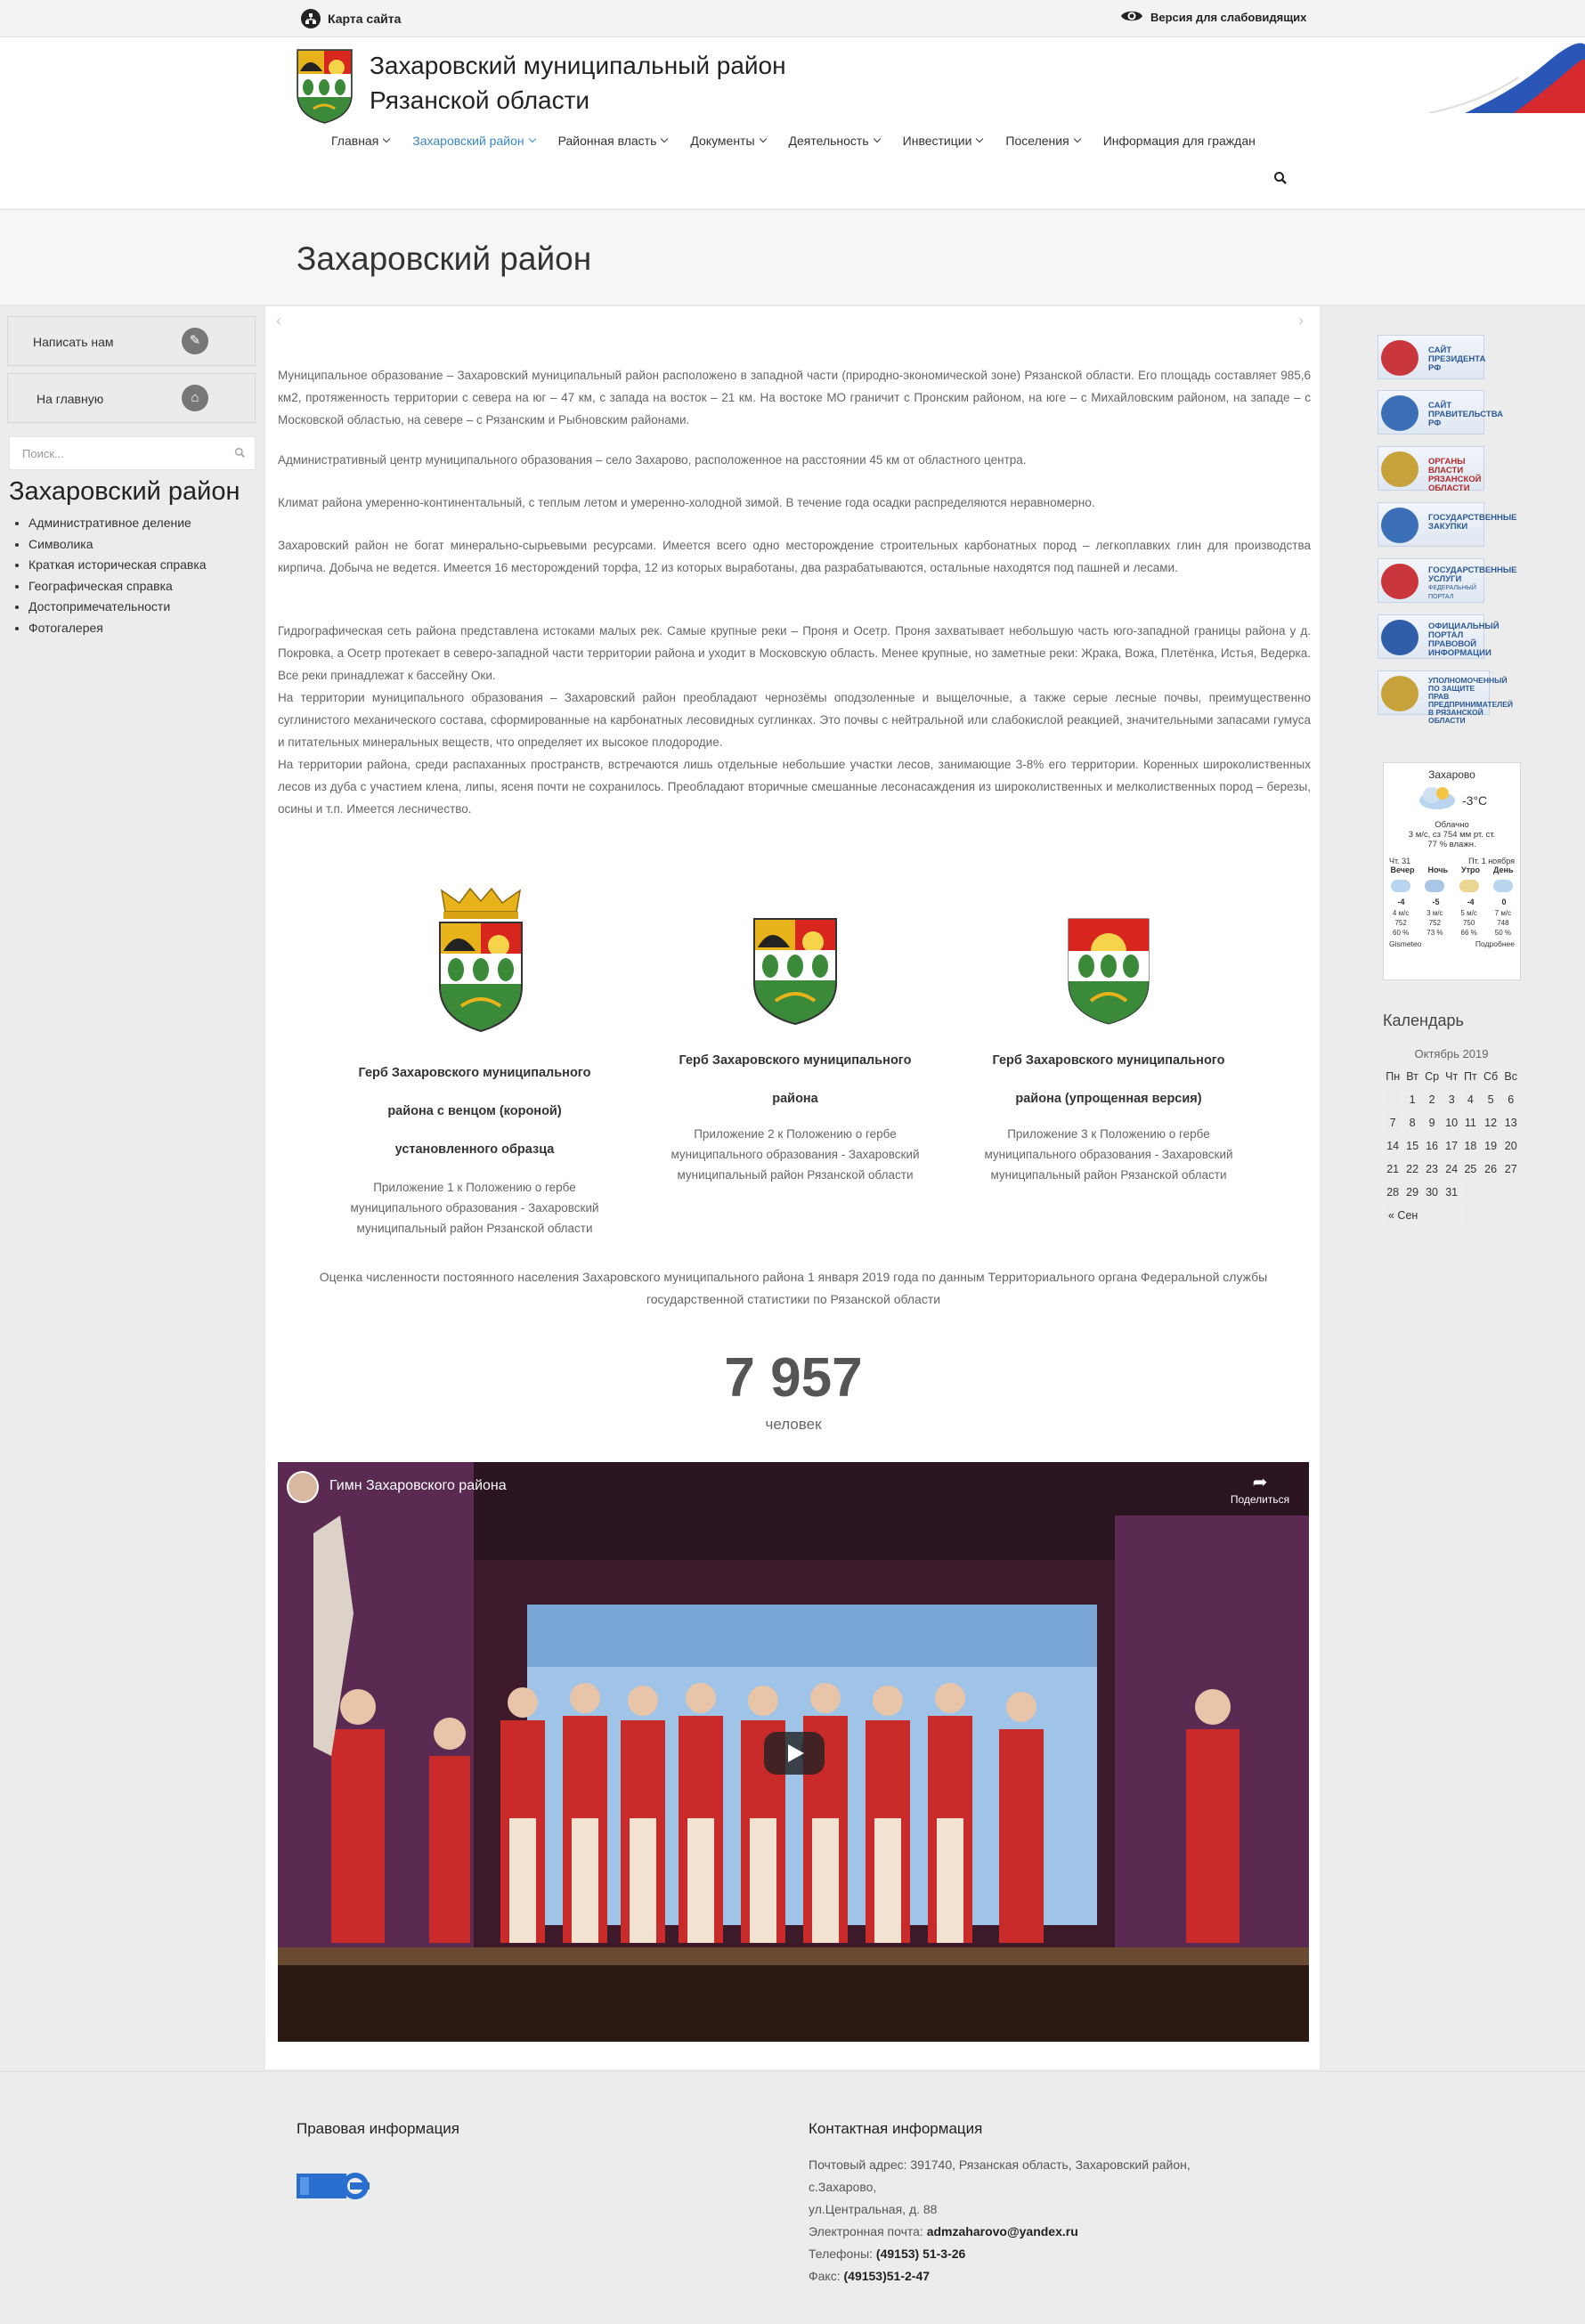  Describe the element at coordinates (1434, 933) in the screenshot. I see `weather-hum: 73 %` at that location.